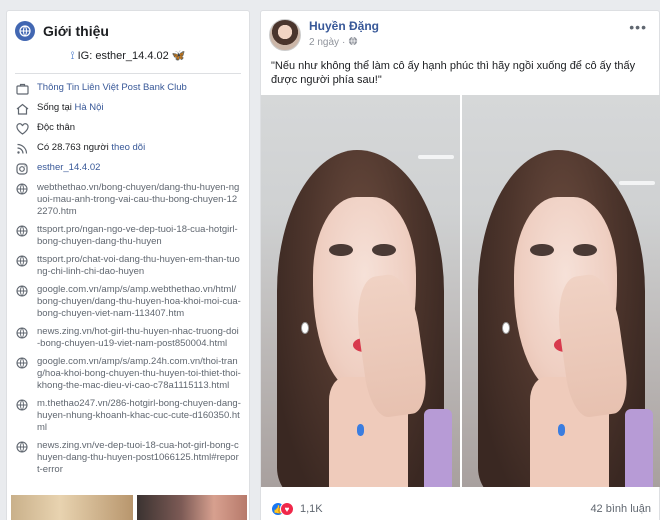 The image size is (660, 520). I want to click on post-header: Huyền Đặng 2 ngày · •••, so click(460, 33).